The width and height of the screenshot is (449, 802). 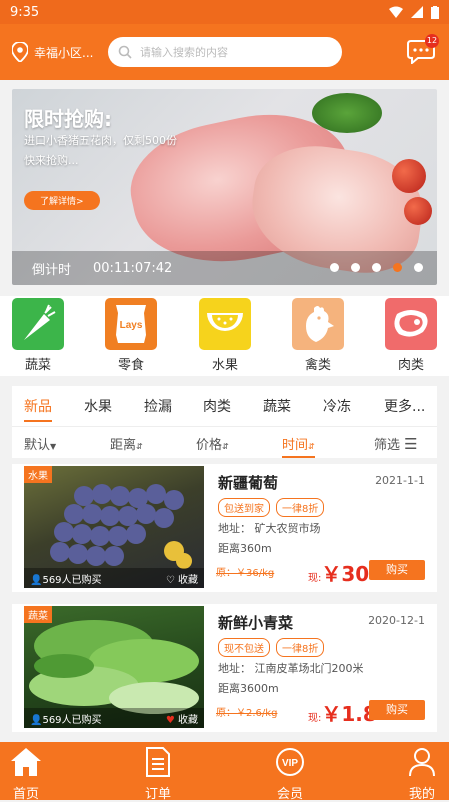 I want to click on filter-button: 筛选 ☰, so click(x=396, y=443).